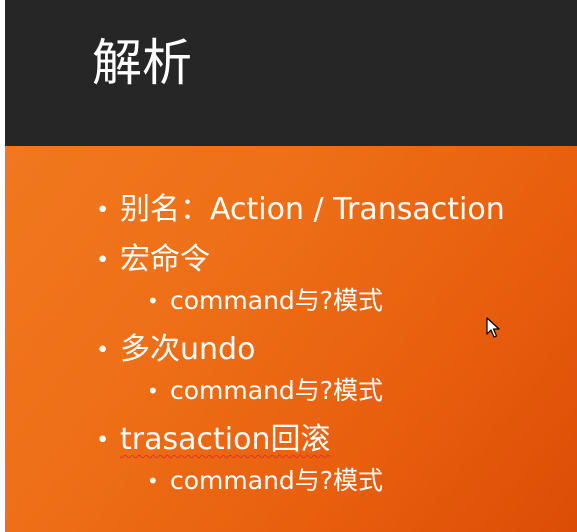 The image size is (577, 532). I want to click on bullet-text: 别名：Action / Transaction, so click(312, 209).